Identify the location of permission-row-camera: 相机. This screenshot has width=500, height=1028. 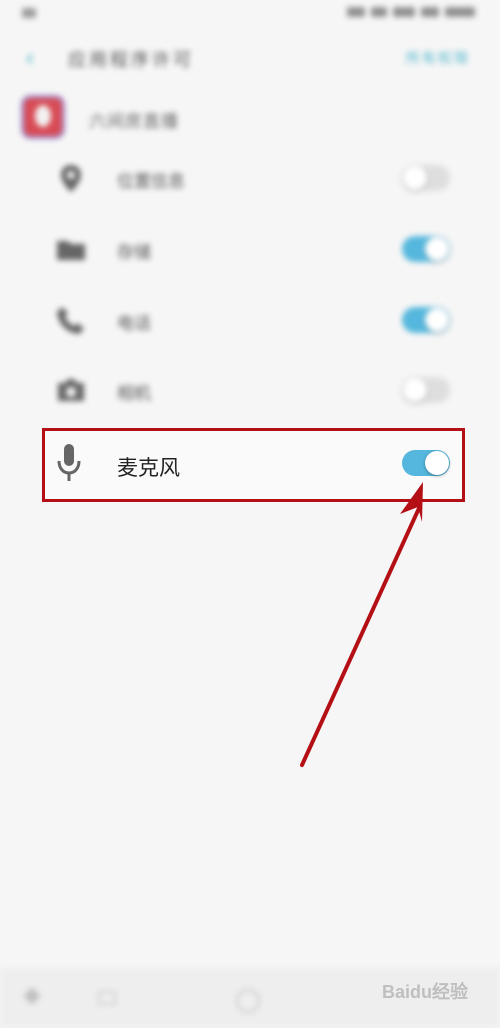
(250, 391).